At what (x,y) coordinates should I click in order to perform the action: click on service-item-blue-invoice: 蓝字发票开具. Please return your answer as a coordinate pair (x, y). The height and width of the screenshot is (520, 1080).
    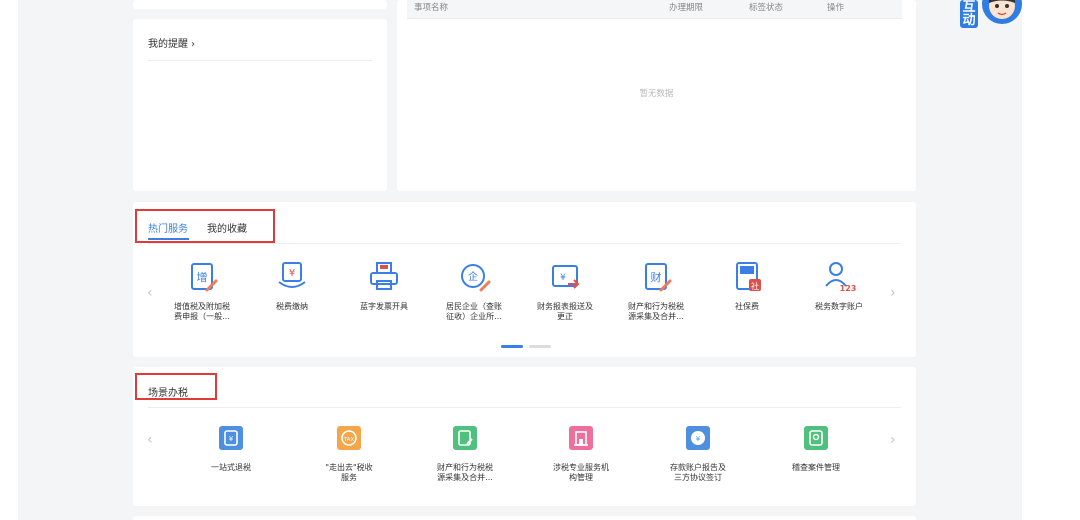
    Looking at the image, I should click on (384, 286).